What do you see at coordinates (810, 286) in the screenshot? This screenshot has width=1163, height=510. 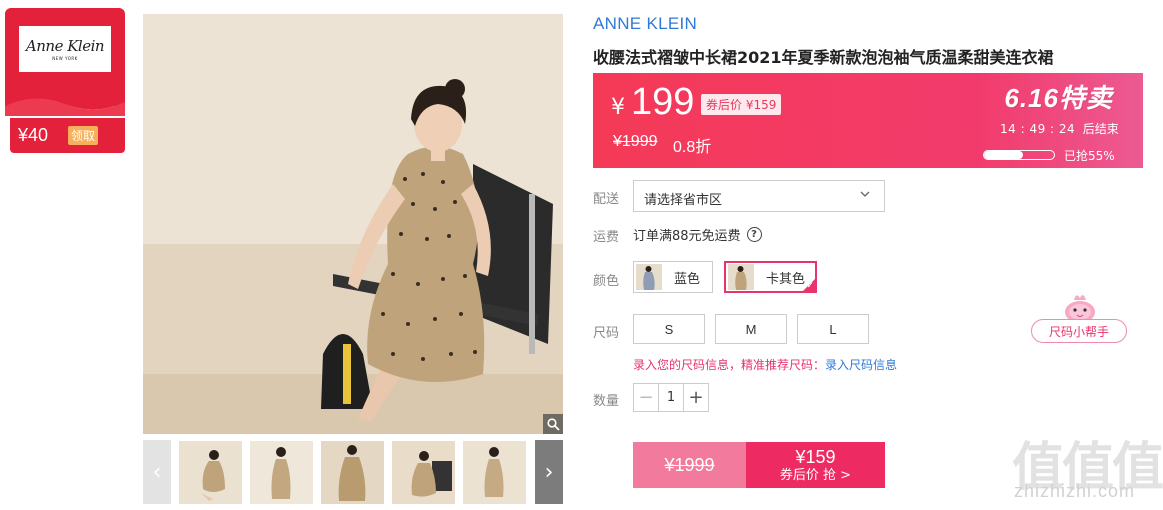 I see `checkmark-icon: ✓` at bounding box center [810, 286].